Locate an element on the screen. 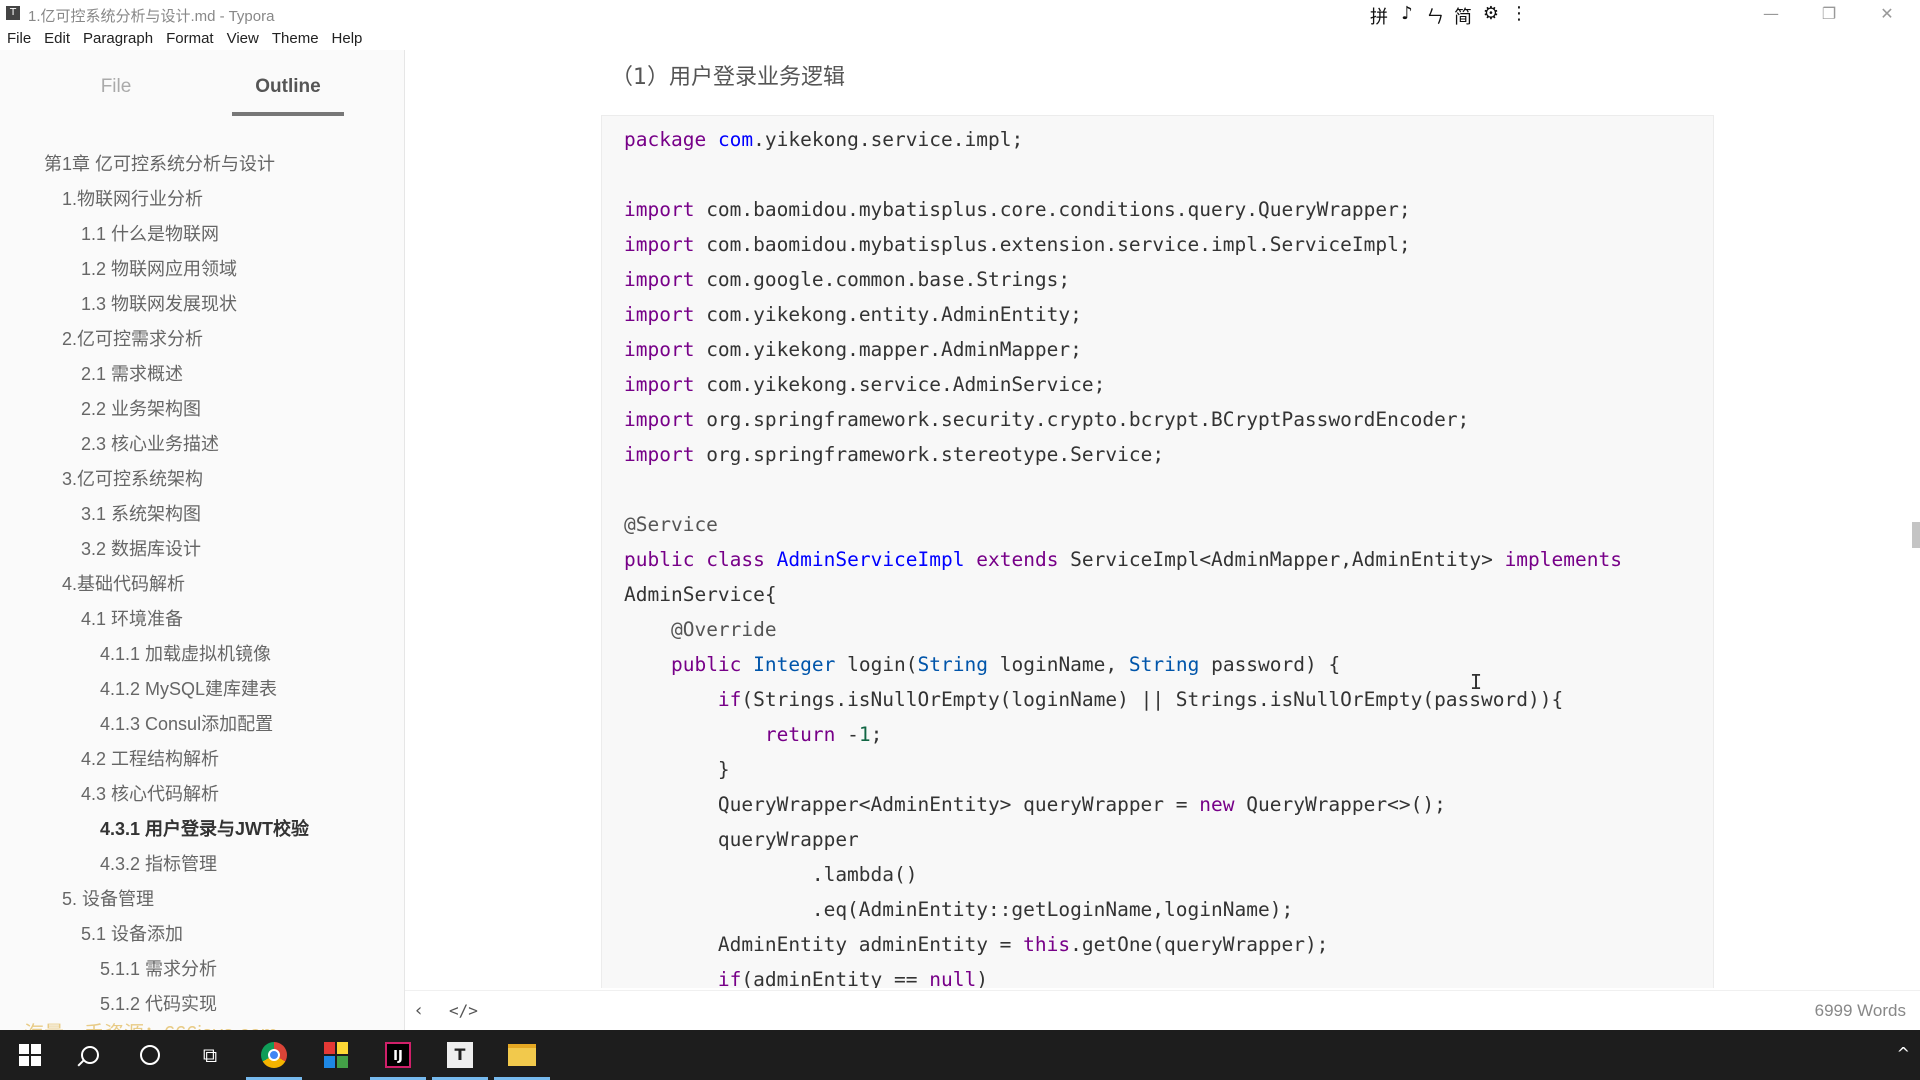  outline-item: 5.1.1 需求分析 is located at coordinates (158, 969).